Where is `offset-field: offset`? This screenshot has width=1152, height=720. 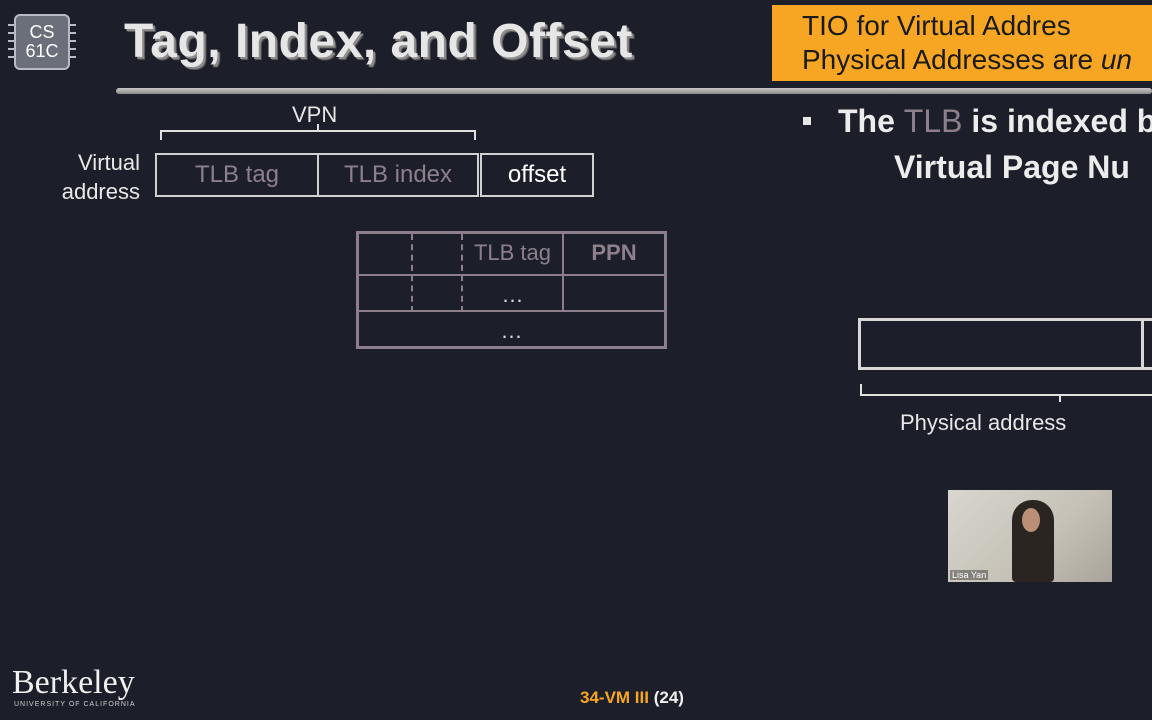 offset-field: offset is located at coordinates (537, 175).